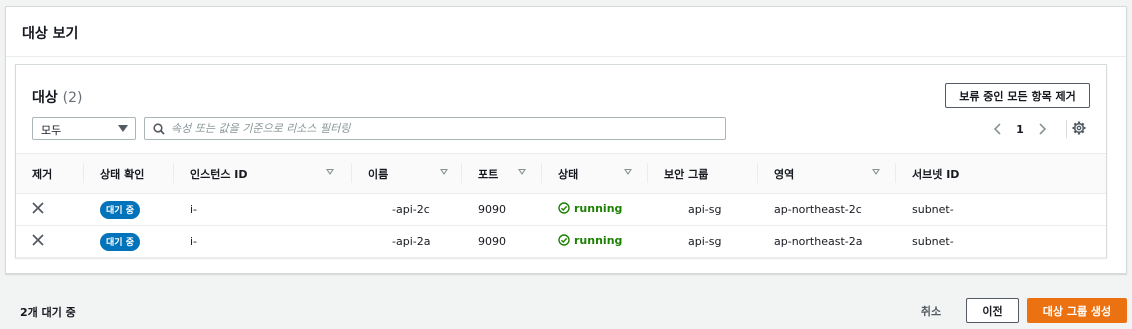 This screenshot has width=1132, height=329. What do you see at coordinates (123, 128) in the screenshot?
I see `caret-down-icon` at bounding box center [123, 128].